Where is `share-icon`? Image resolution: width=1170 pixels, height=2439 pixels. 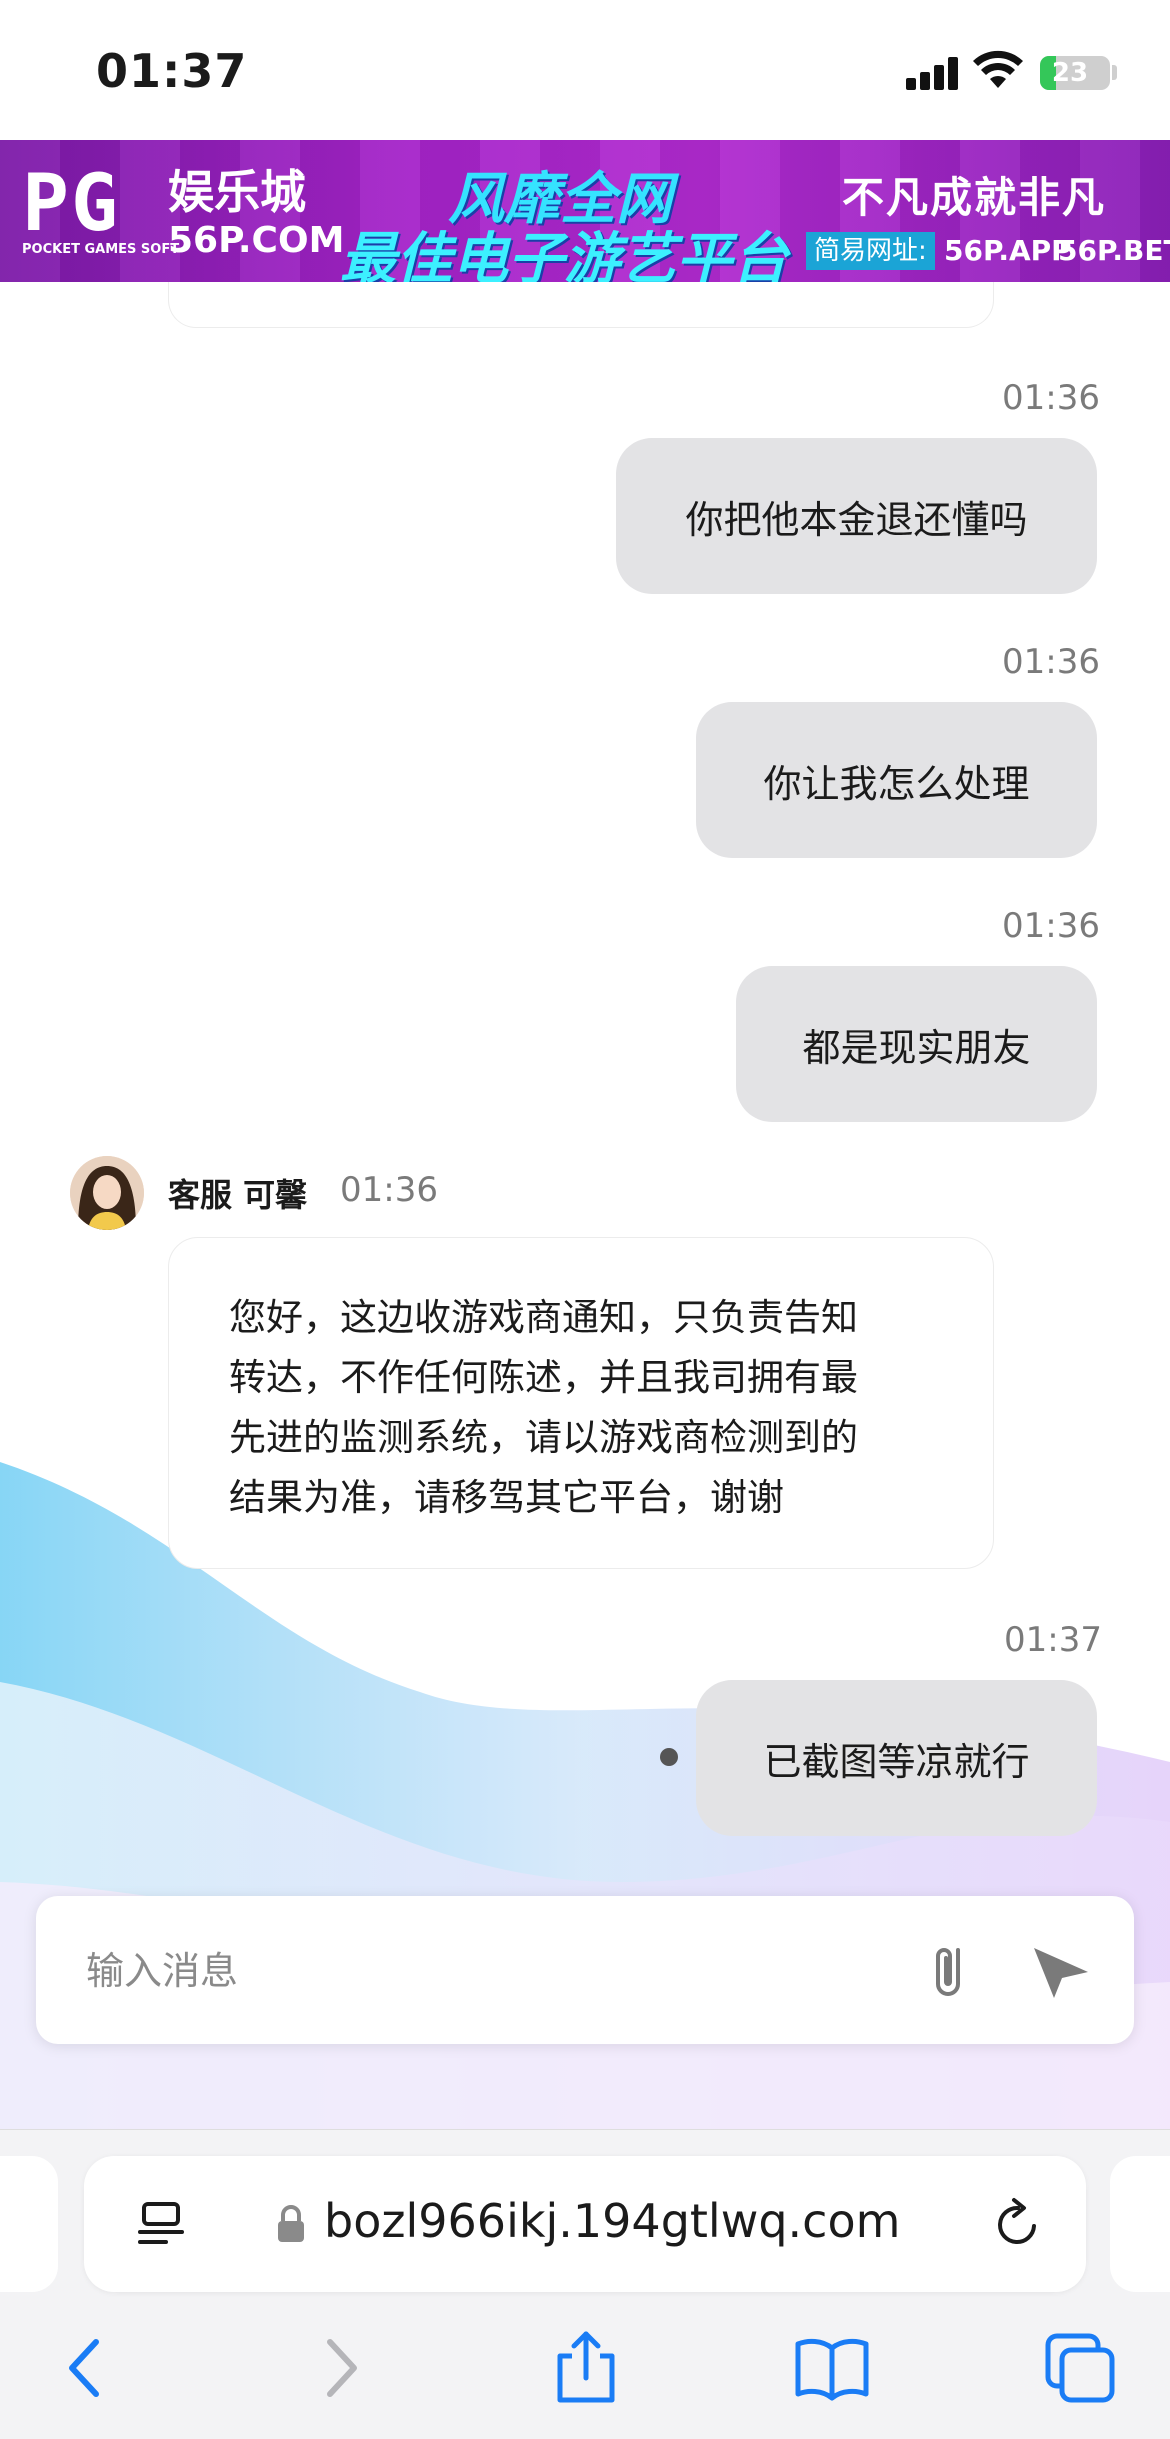 share-icon is located at coordinates (586, 2368).